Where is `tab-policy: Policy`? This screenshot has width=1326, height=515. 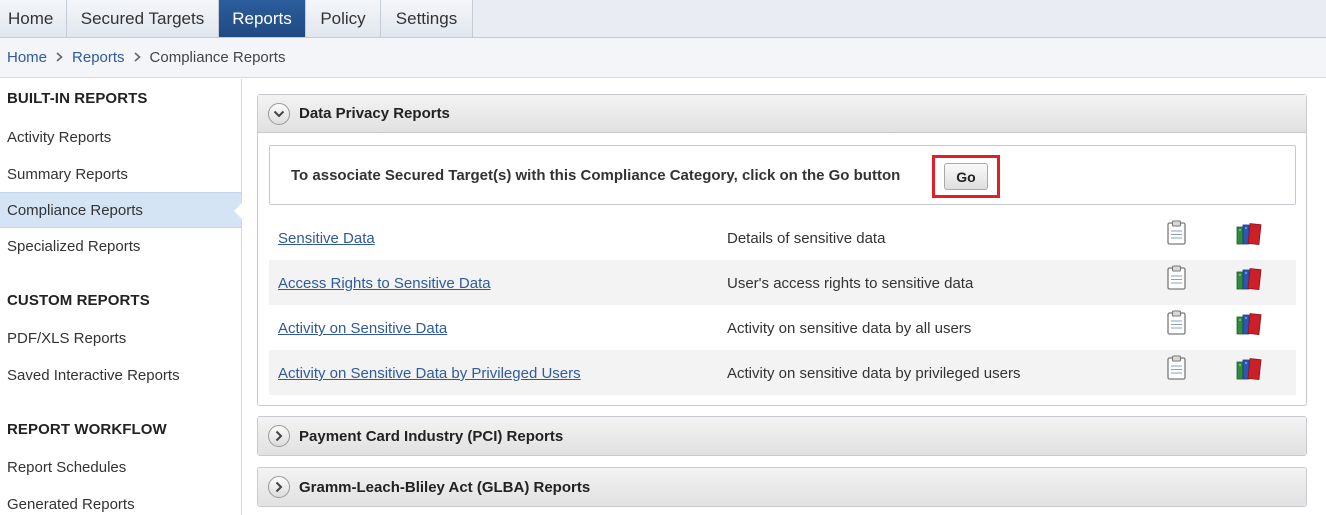
tab-policy: Policy is located at coordinates (343, 18).